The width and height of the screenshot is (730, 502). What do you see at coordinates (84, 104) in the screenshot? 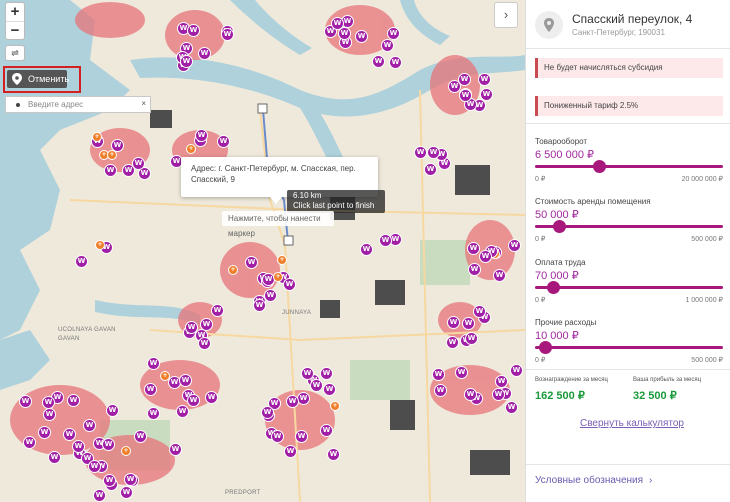
I see `address-input` at bounding box center [84, 104].